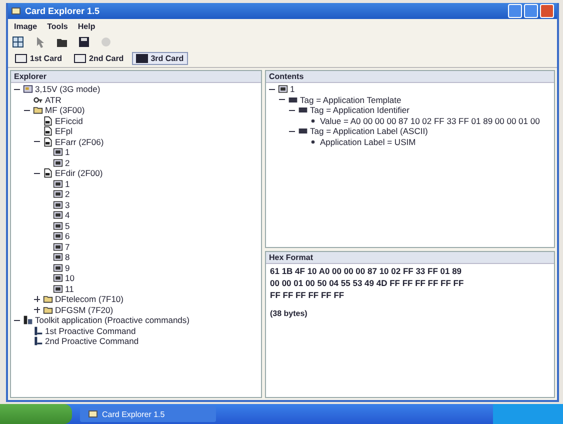 This screenshot has height=424, width=563. What do you see at coordinates (26, 26) in the screenshot?
I see `menu-item: Image` at bounding box center [26, 26].